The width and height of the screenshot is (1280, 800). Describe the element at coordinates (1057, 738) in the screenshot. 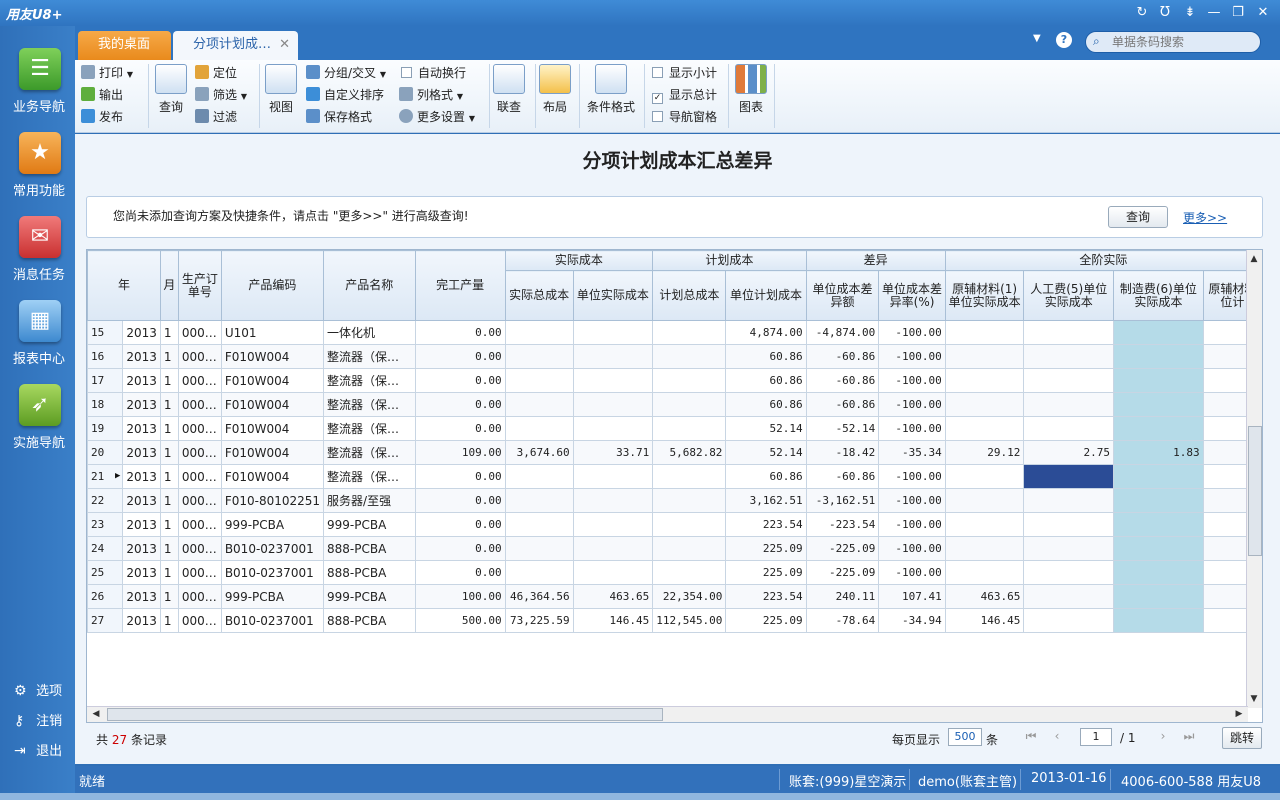

I see `prev-page-icon: ‹` at that location.